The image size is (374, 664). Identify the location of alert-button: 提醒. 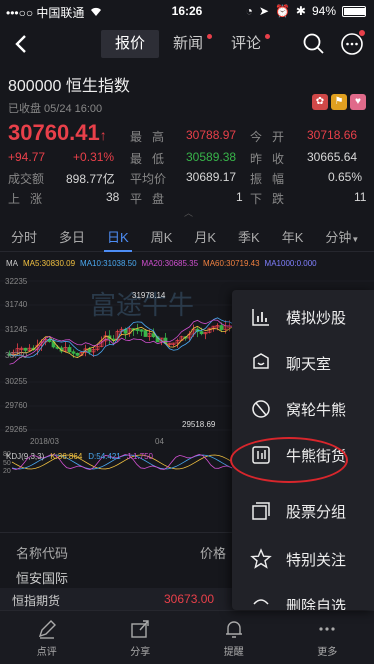
(234, 637).